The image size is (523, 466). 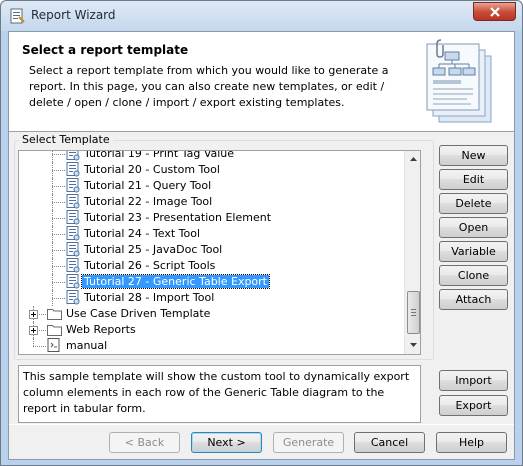 I want to click on tree-item-label: Tutorial 23 - Presentation Element, so click(x=178, y=217).